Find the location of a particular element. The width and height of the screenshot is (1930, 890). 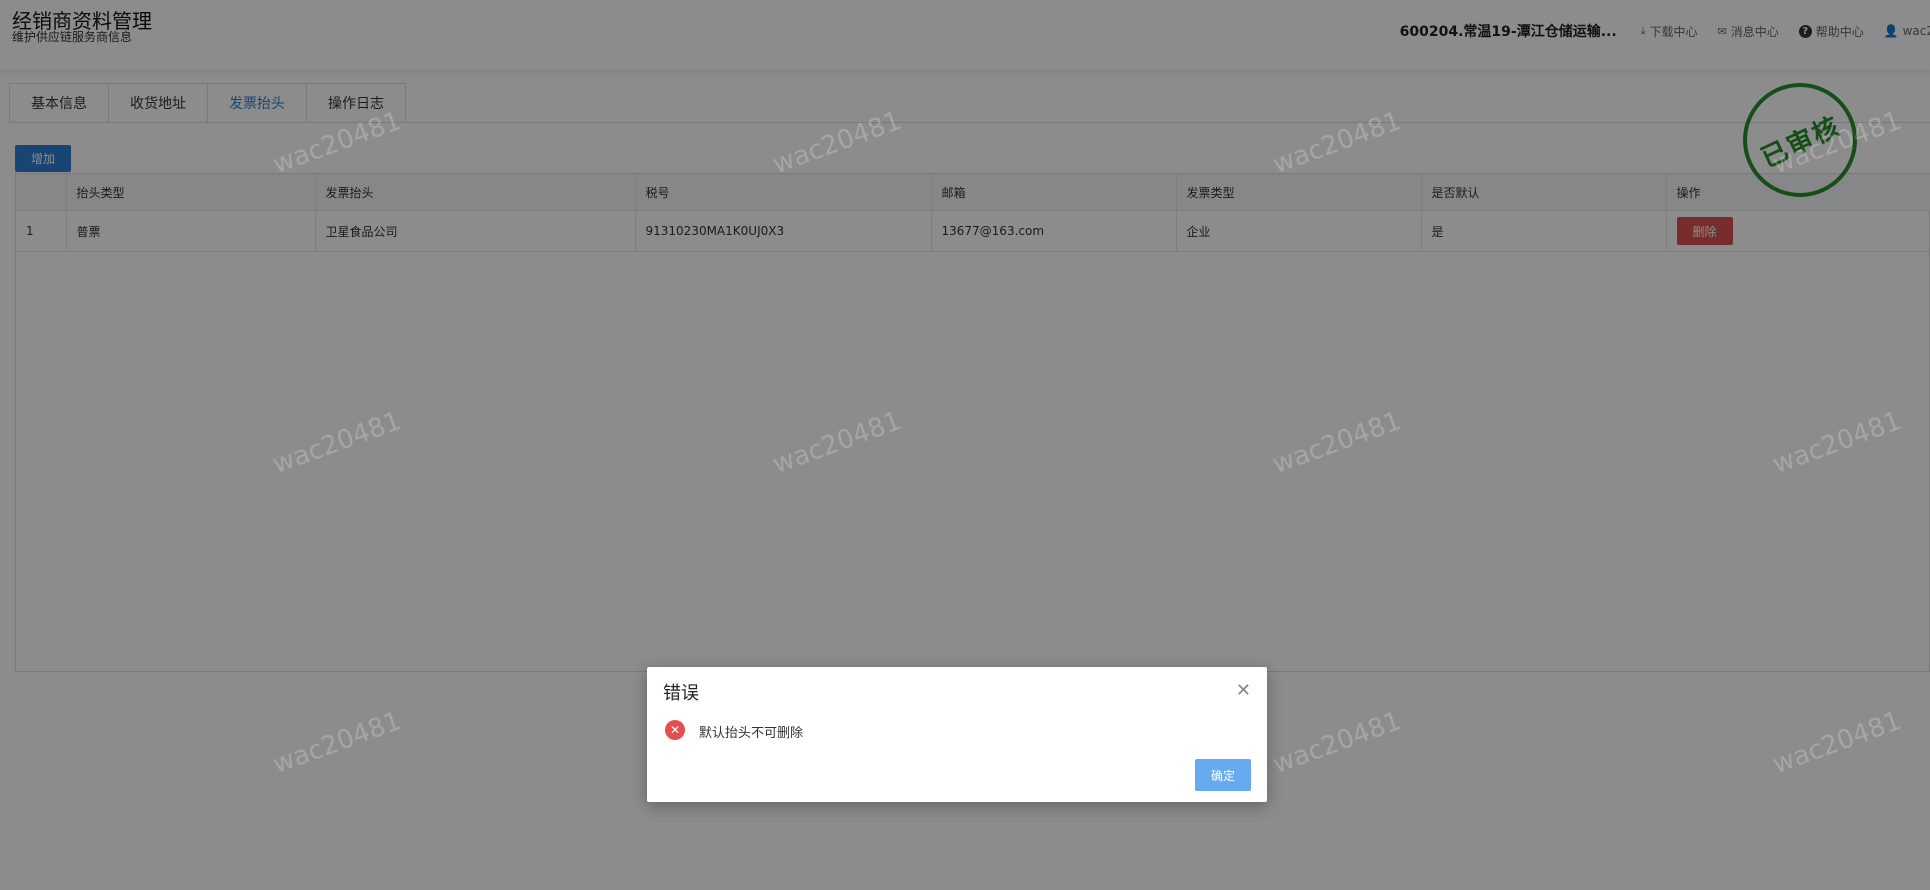

dialog-message: 默认抬头不可删除 is located at coordinates (751, 733).